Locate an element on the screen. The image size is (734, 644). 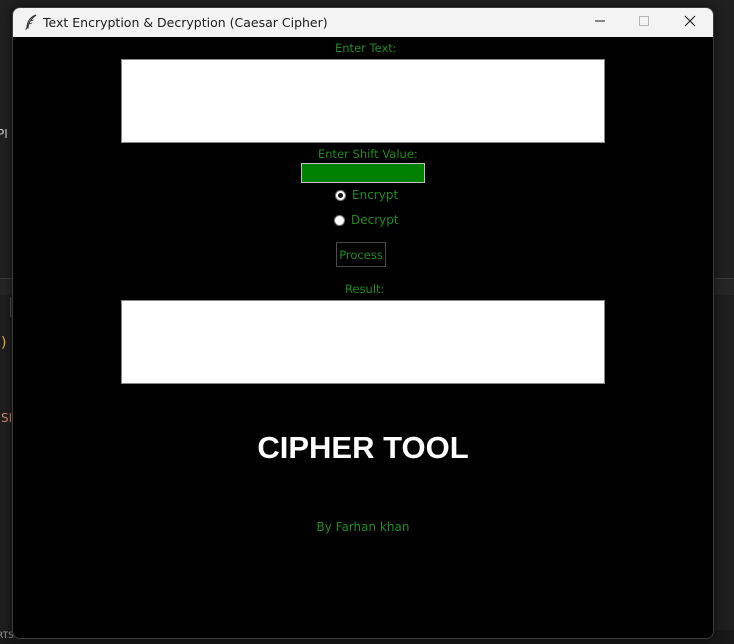
result-label: Result: is located at coordinates (365, 289).